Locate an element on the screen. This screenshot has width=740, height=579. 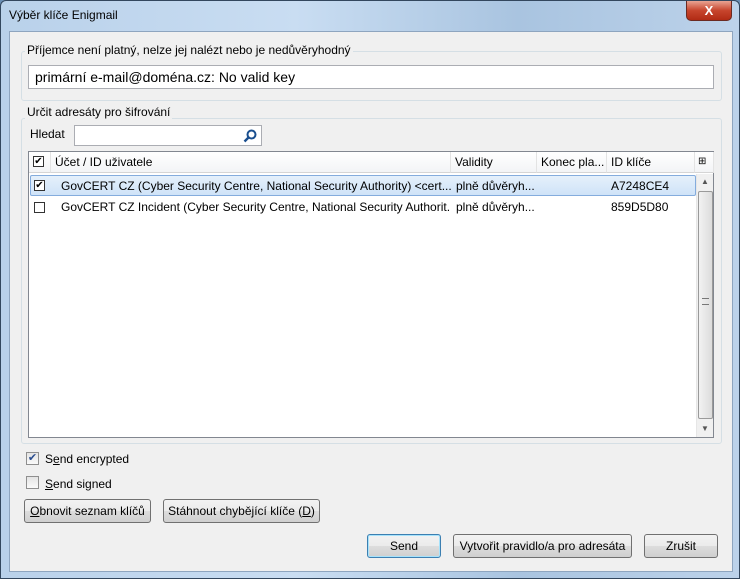
label-part: end signed is located at coordinates (82, 484).